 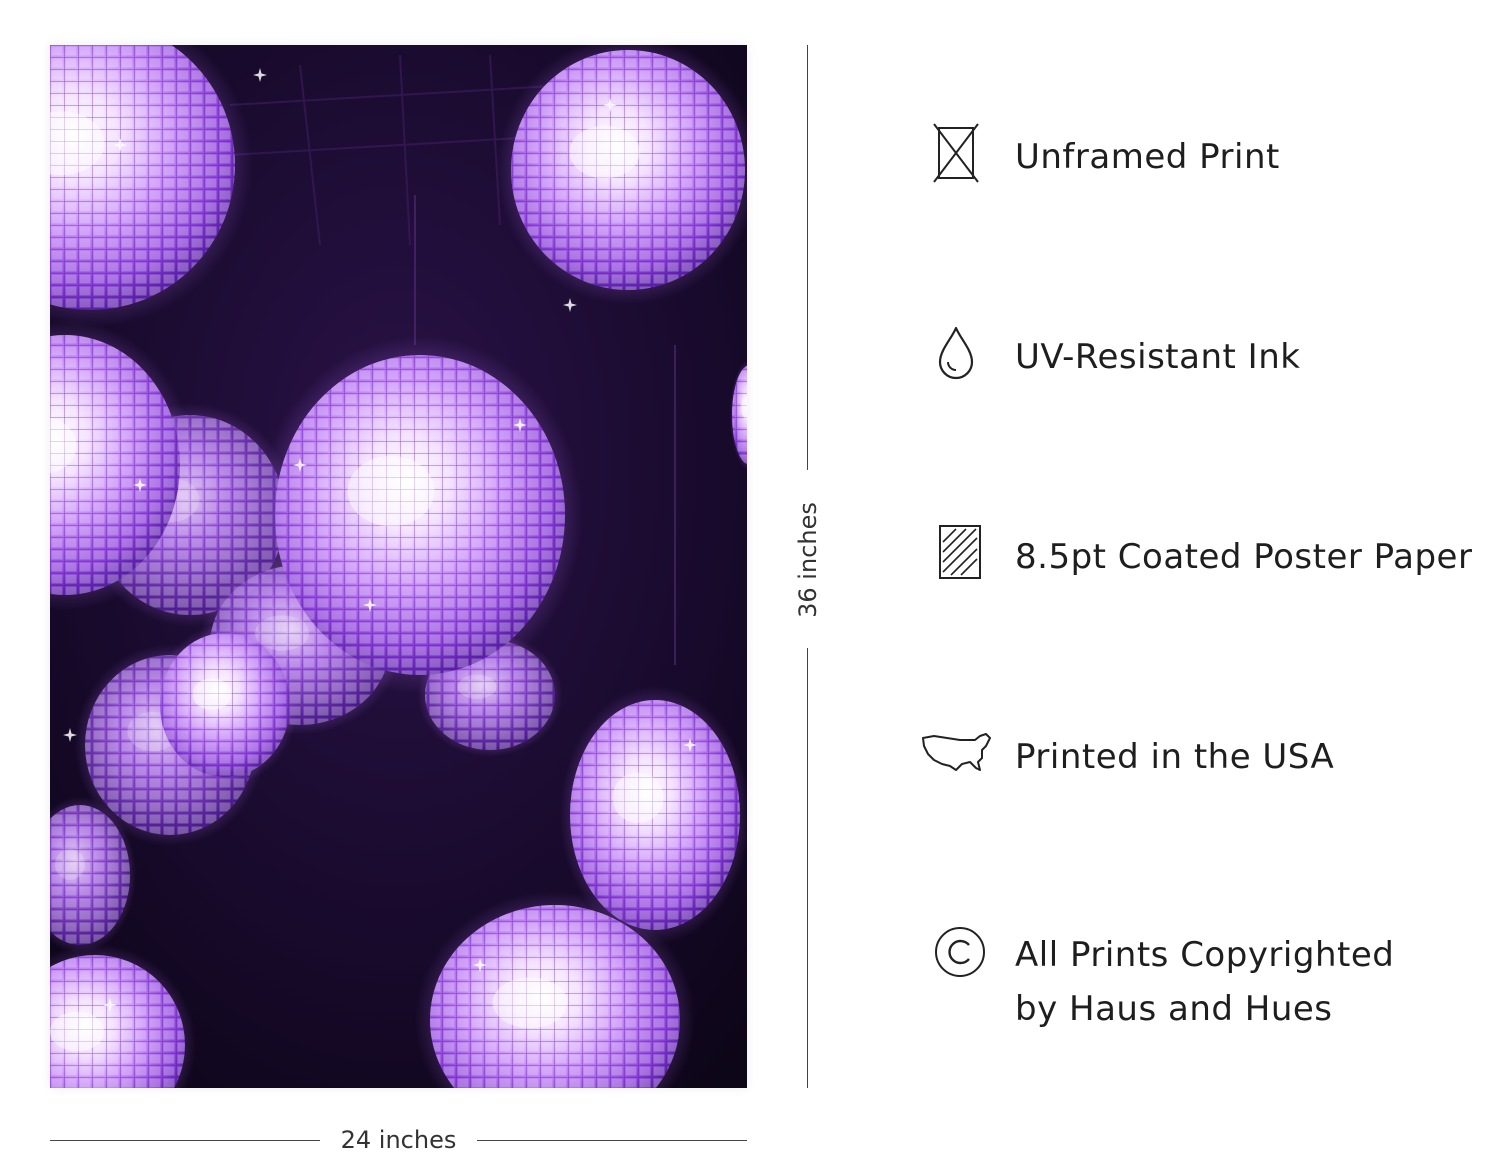 I want to click on height-dimension-line-top, so click(x=807, y=257).